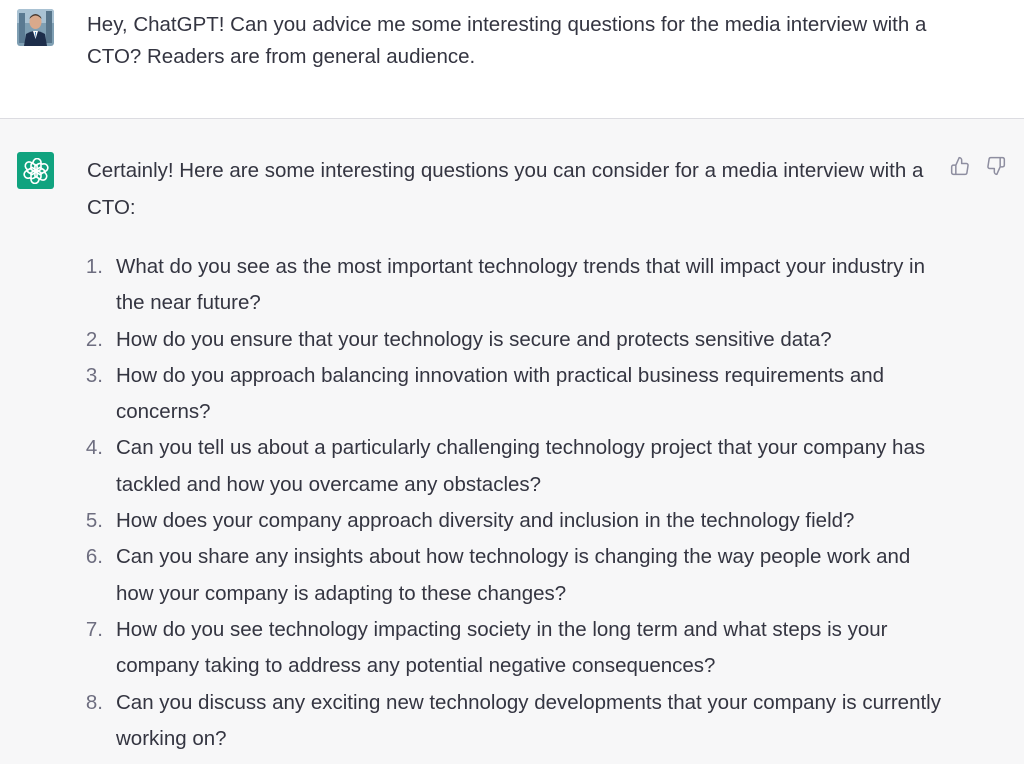 The height and width of the screenshot is (764, 1024). Describe the element at coordinates (960, 166) in the screenshot. I see `thumbs-up-icon` at that location.